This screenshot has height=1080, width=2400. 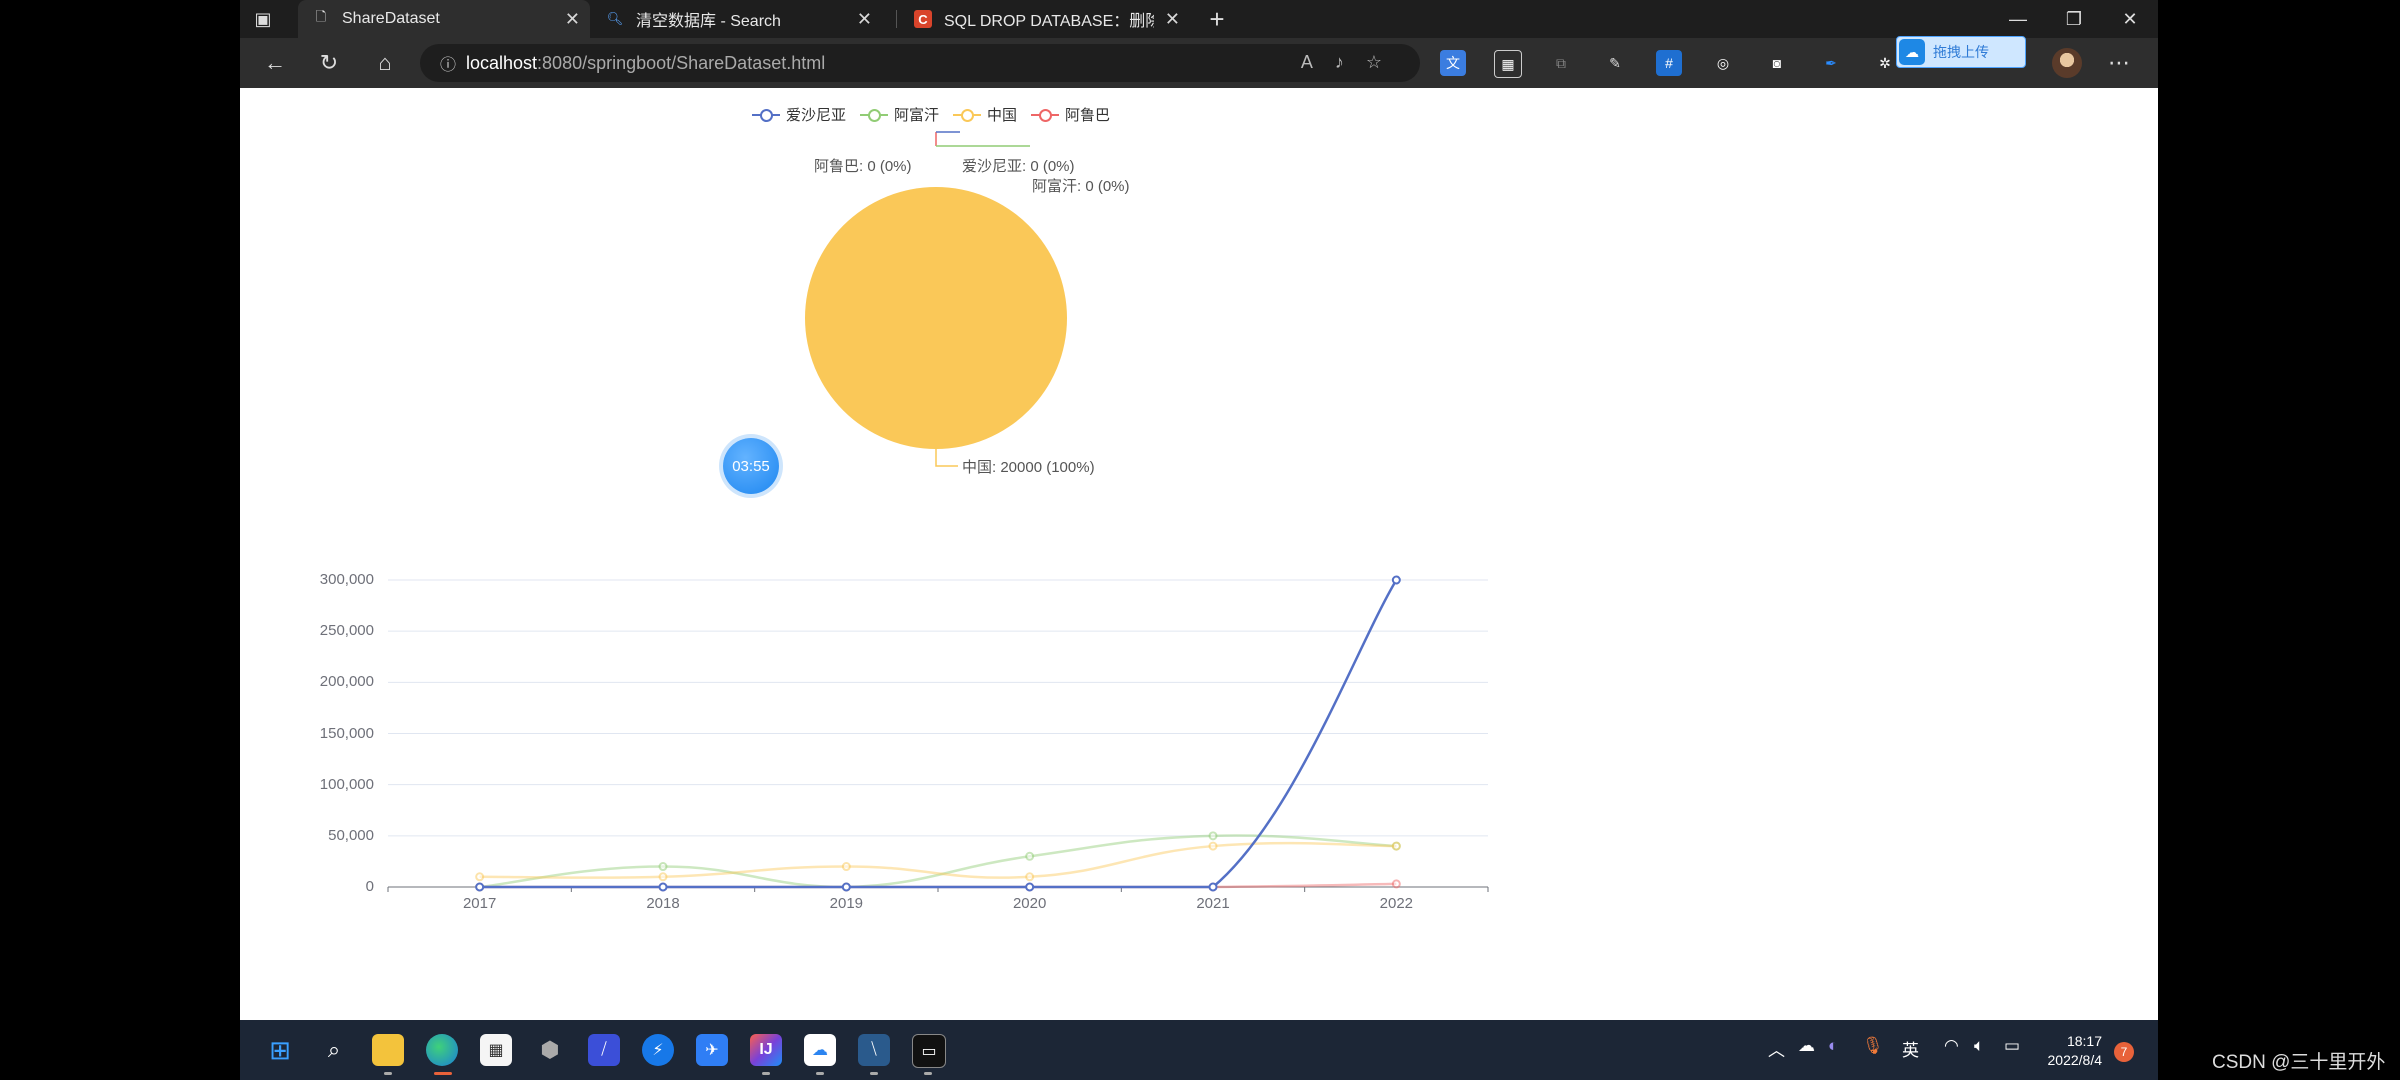 What do you see at coordinates (1396, 903) in the screenshot?
I see `x-tick-label: 2022` at bounding box center [1396, 903].